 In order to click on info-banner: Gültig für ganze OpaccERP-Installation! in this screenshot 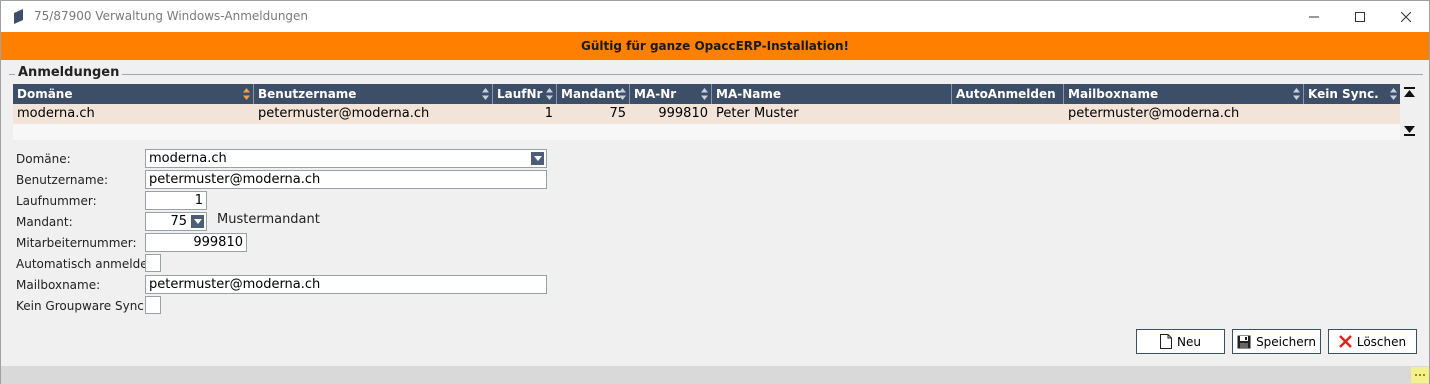, I will do `click(715, 46)`.